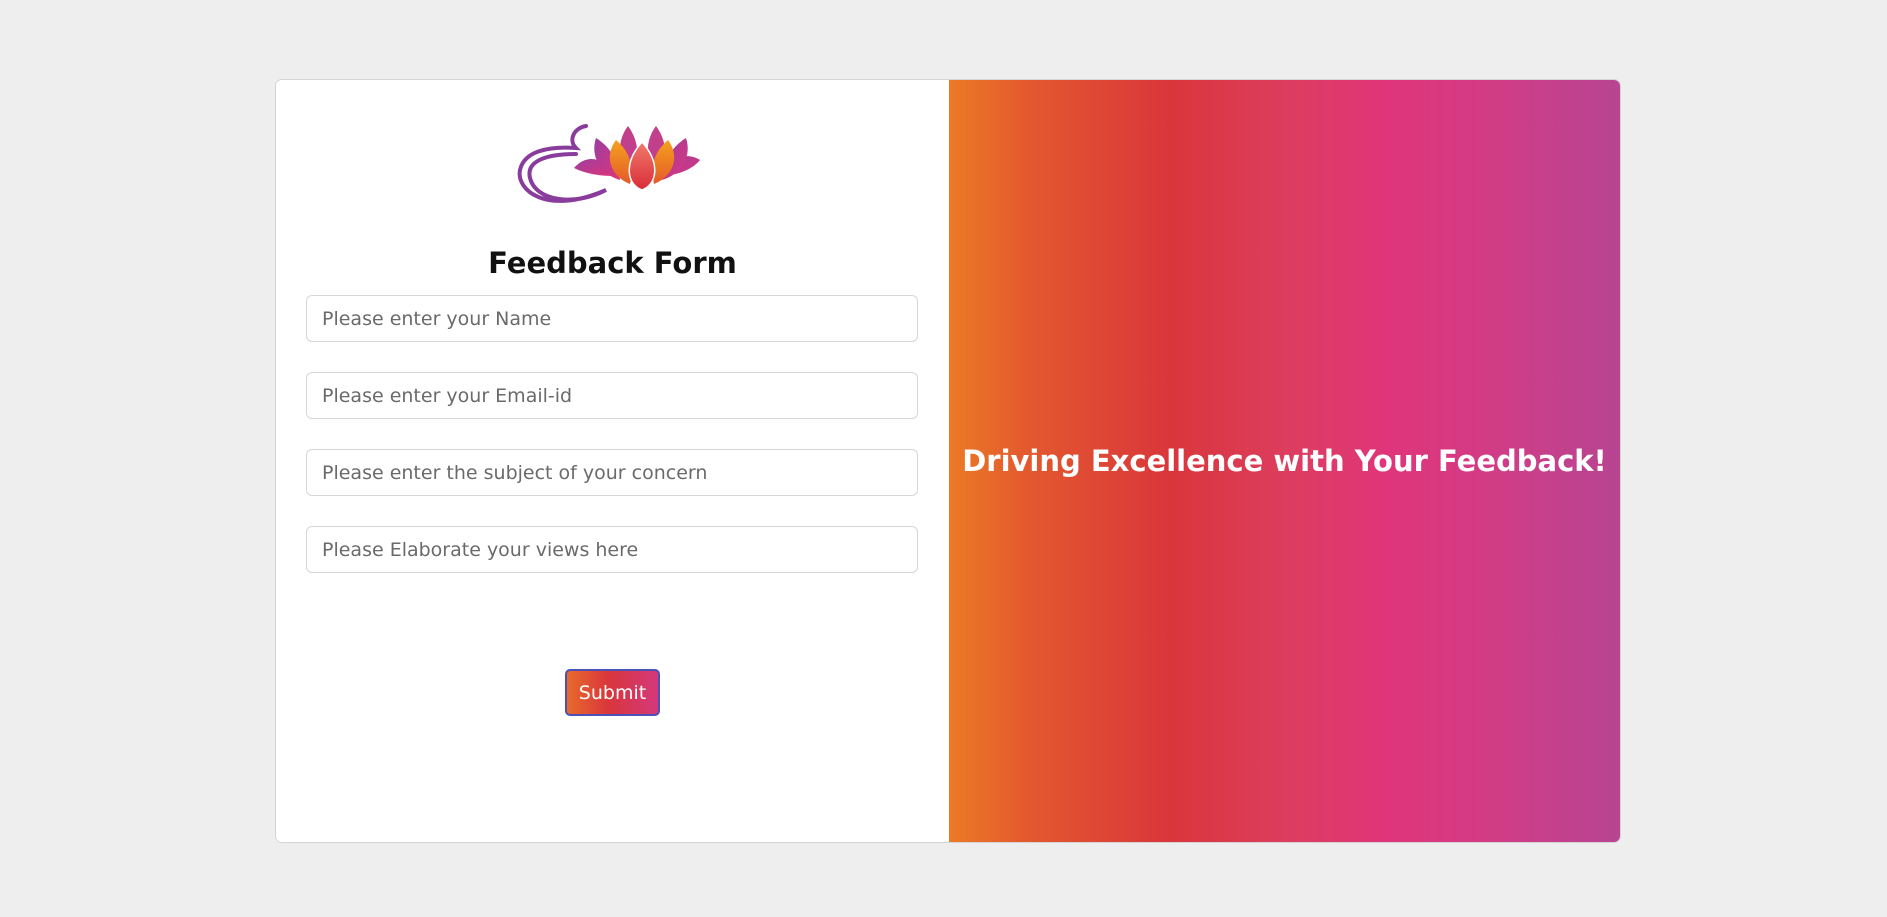  What do you see at coordinates (612, 549) in the screenshot?
I see `views-input` at bounding box center [612, 549].